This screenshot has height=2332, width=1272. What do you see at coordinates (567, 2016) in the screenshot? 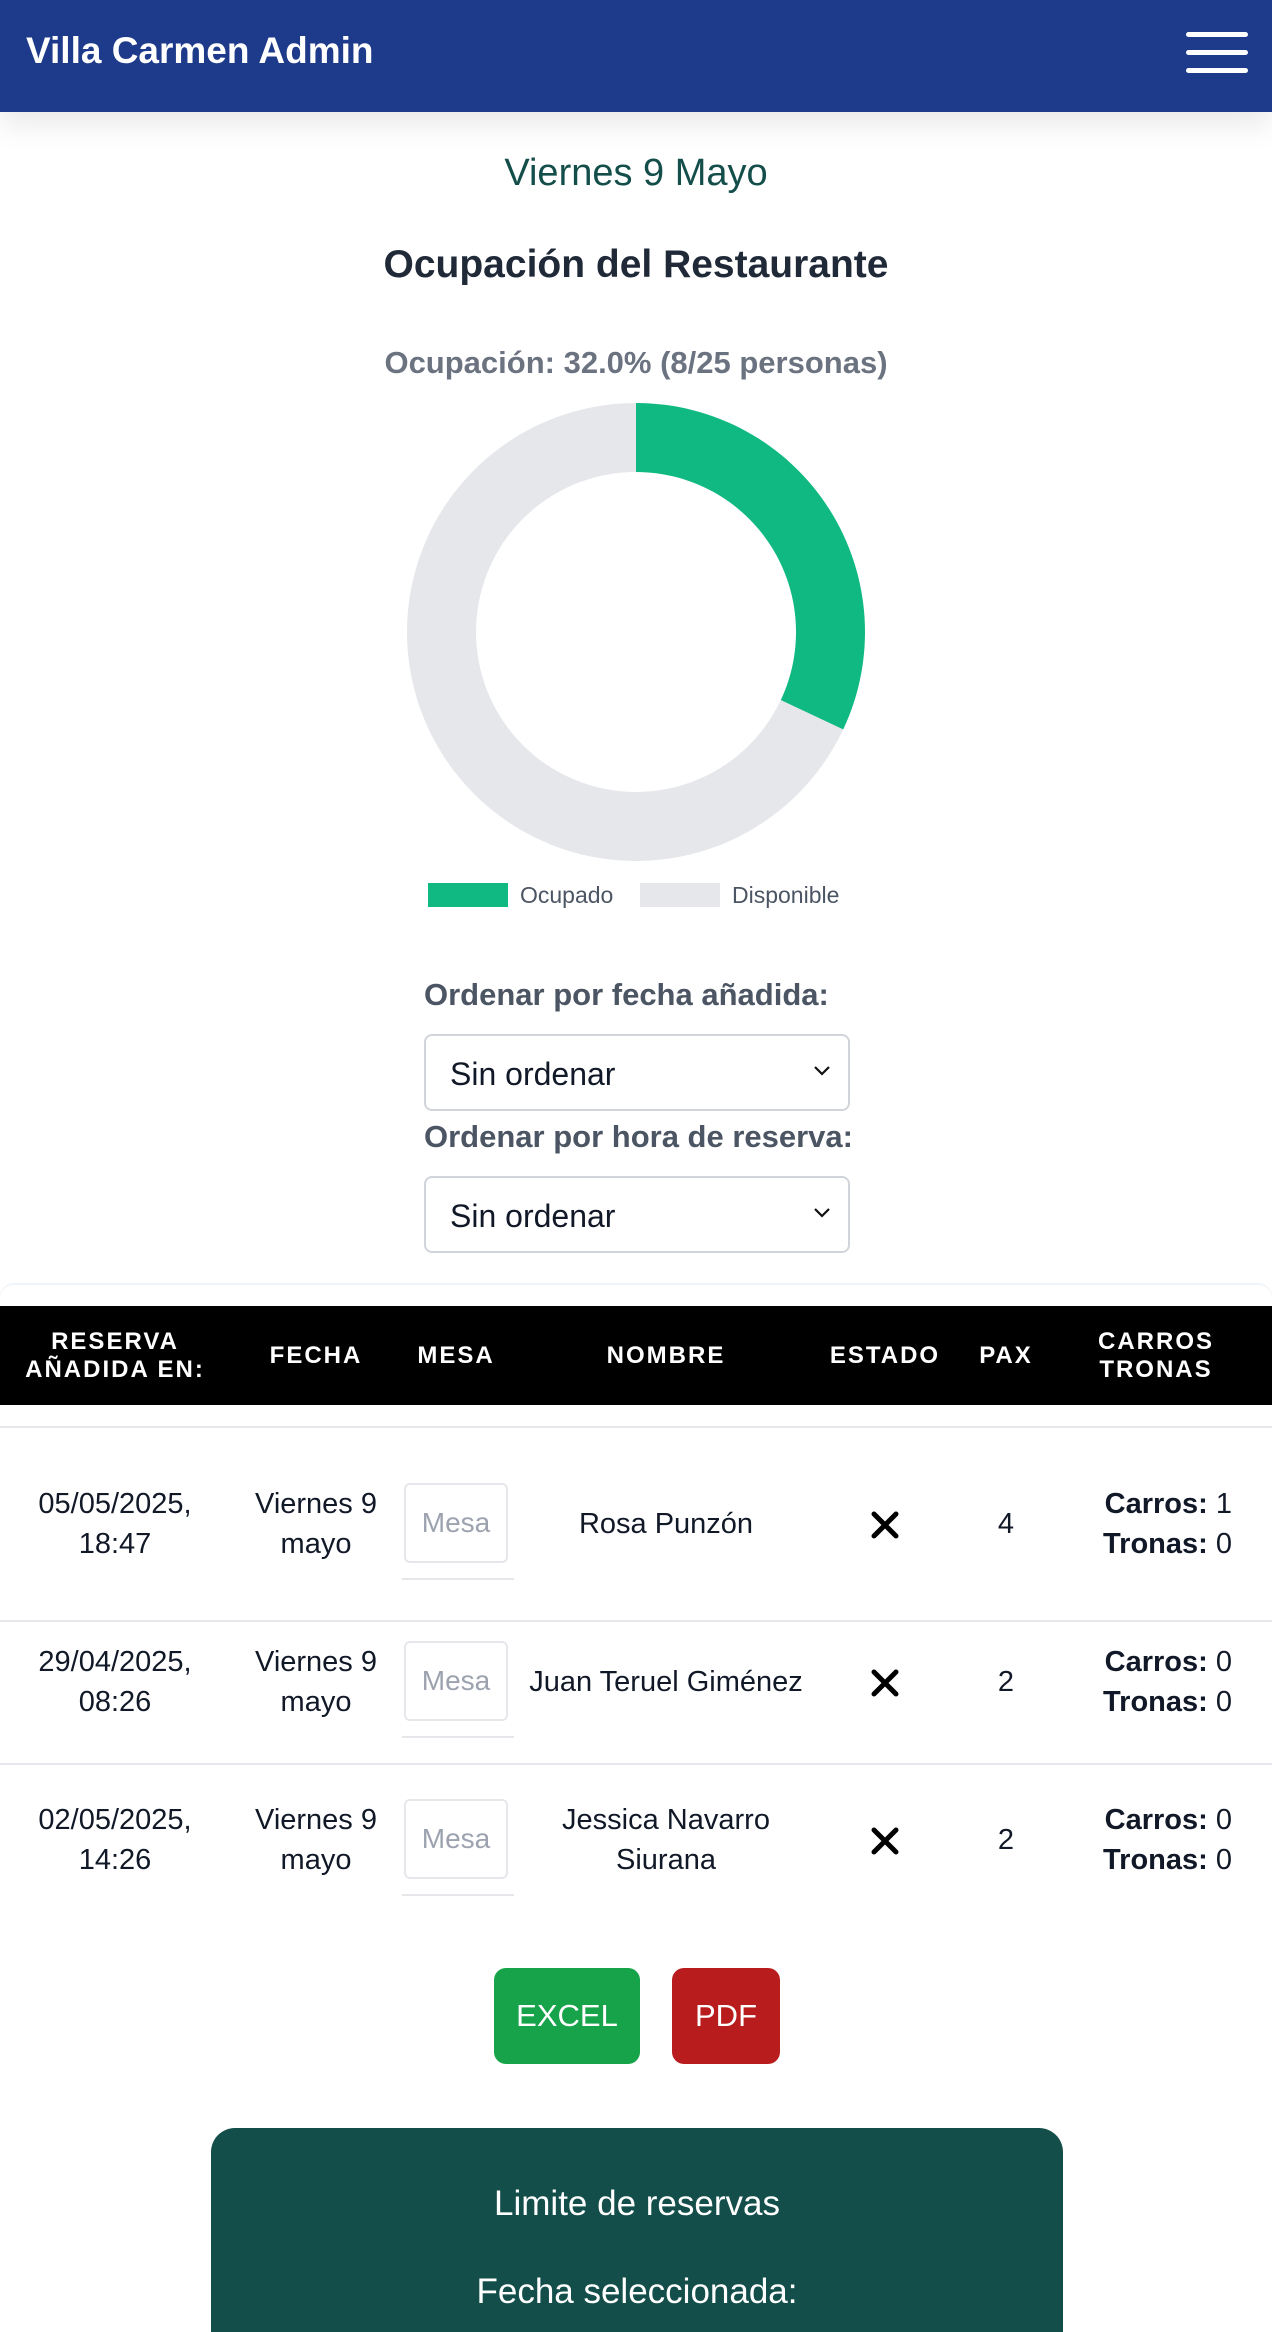
I see `excel-export-button: EXCEL` at bounding box center [567, 2016].